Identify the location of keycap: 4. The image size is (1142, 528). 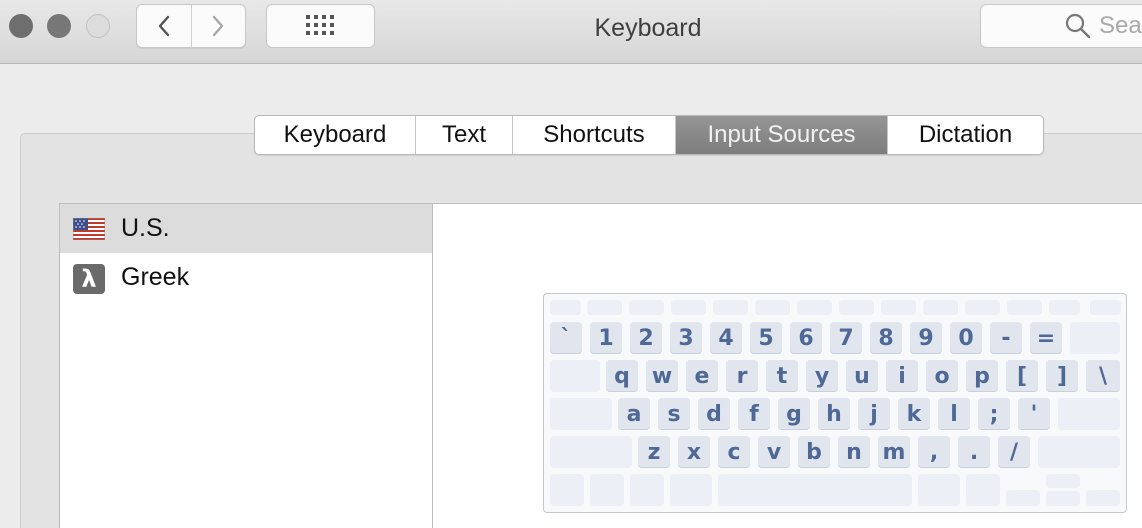
(726, 338).